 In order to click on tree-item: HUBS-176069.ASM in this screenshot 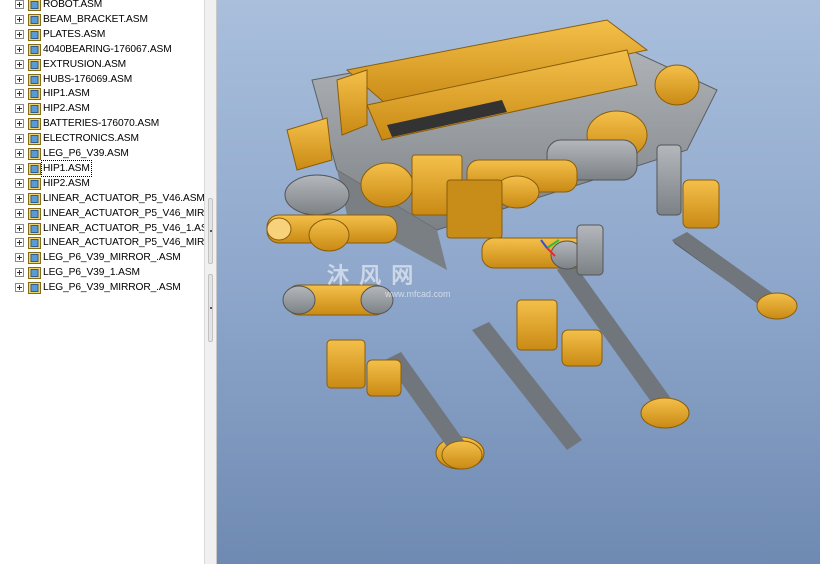, I will do `click(102, 79)`.